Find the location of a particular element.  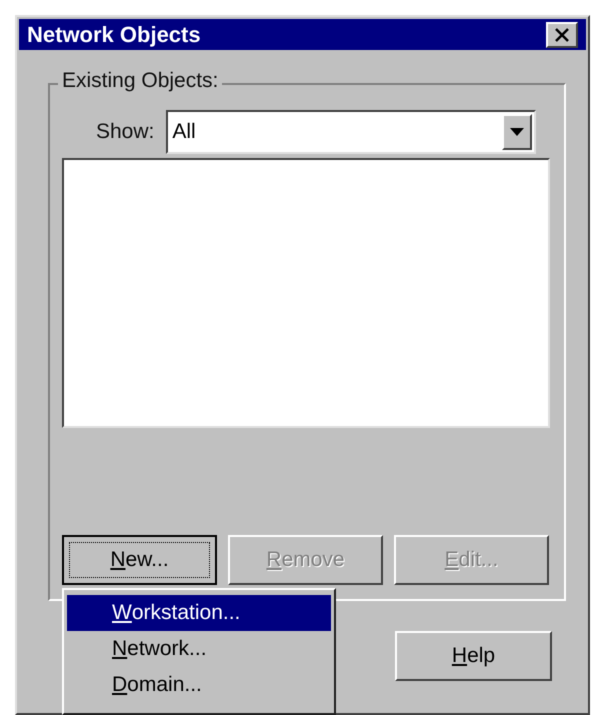

close-icon is located at coordinates (562, 35).